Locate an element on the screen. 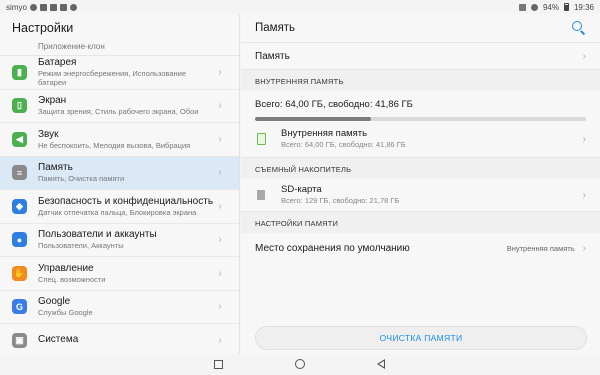  navigation-bar is located at coordinates (300, 364).